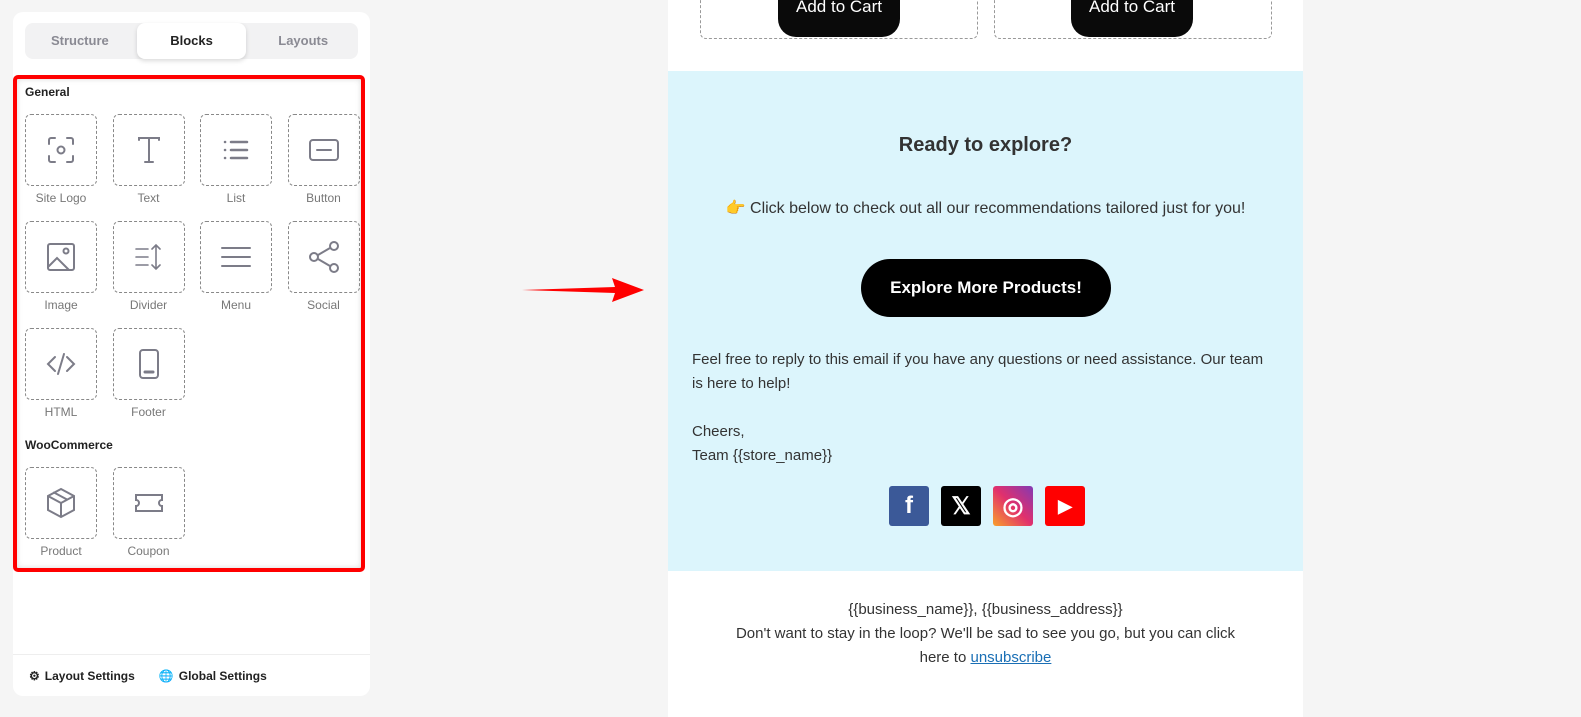 Image resolution: width=1581 pixels, height=717 pixels. I want to click on block-button: Button, so click(323, 159).